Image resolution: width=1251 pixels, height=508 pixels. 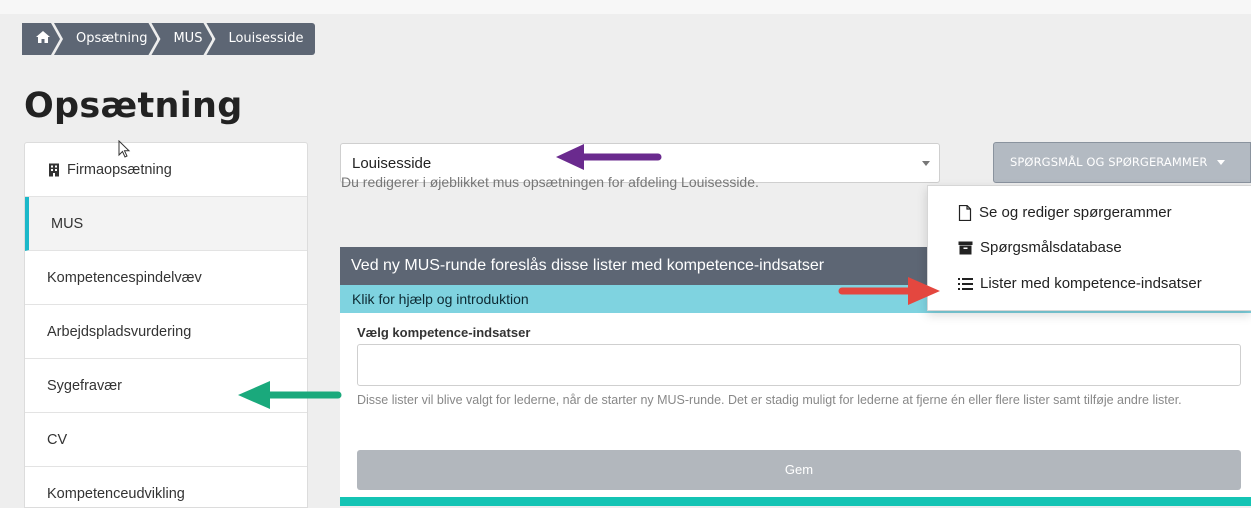 What do you see at coordinates (799, 365) in the screenshot?
I see `competence-select-input` at bounding box center [799, 365].